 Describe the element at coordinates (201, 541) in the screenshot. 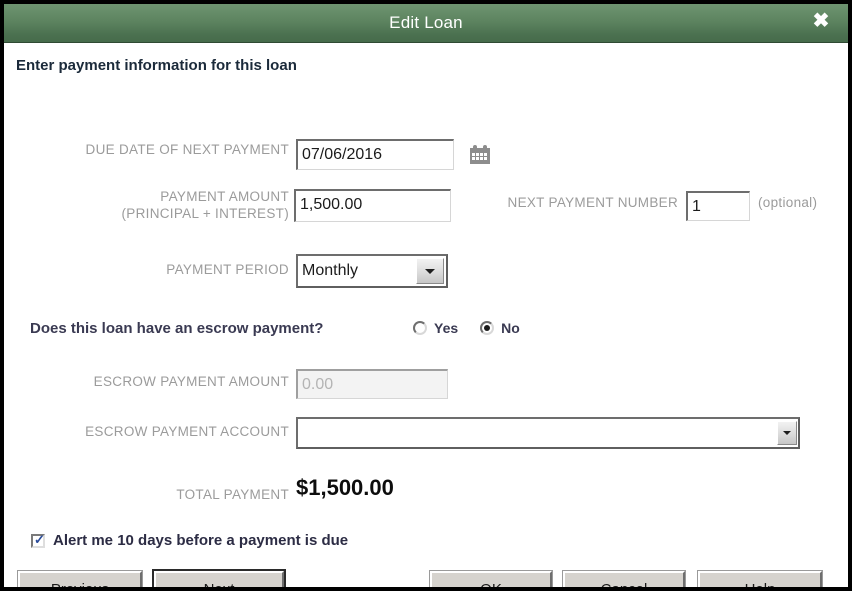

I see `alert-checkbox-label: Alert me 10 days before a payment is due` at that location.